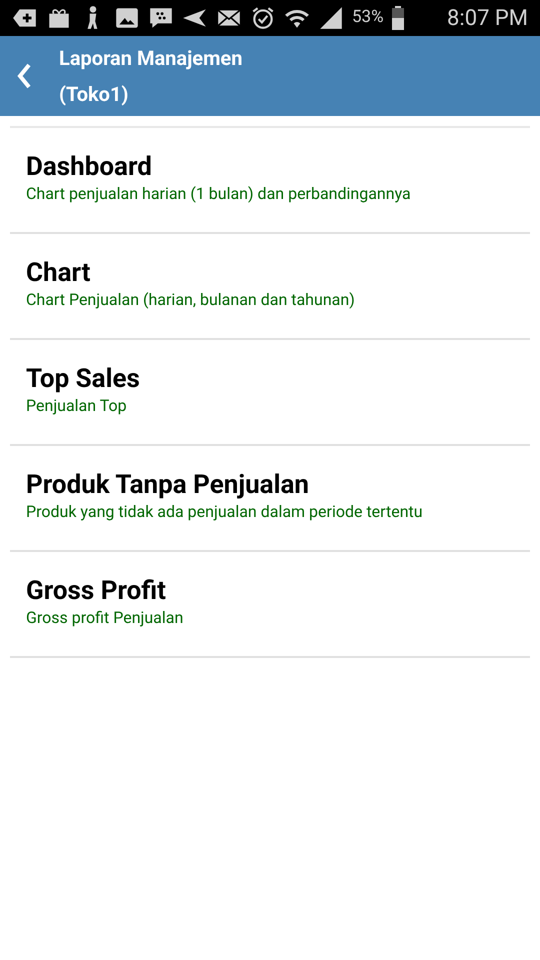 This screenshot has height=960, width=540. Describe the element at coordinates (77, 406) in the screenshot. I see `item-description: Penjualan Top` at that location.